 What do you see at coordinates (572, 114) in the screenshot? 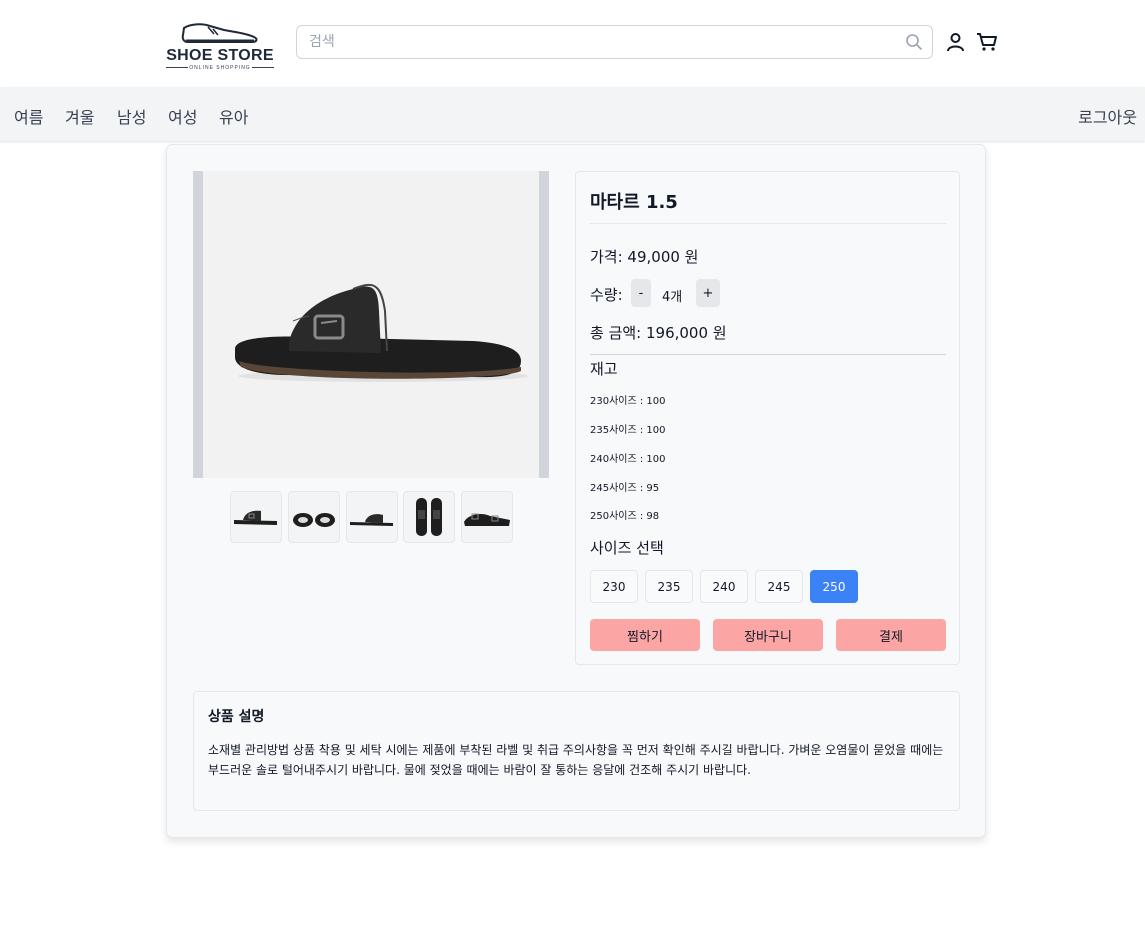
I see `category-nav: 여름 겨울 남성 여성 유아 로그아웃` at bounding box center [572, 114].